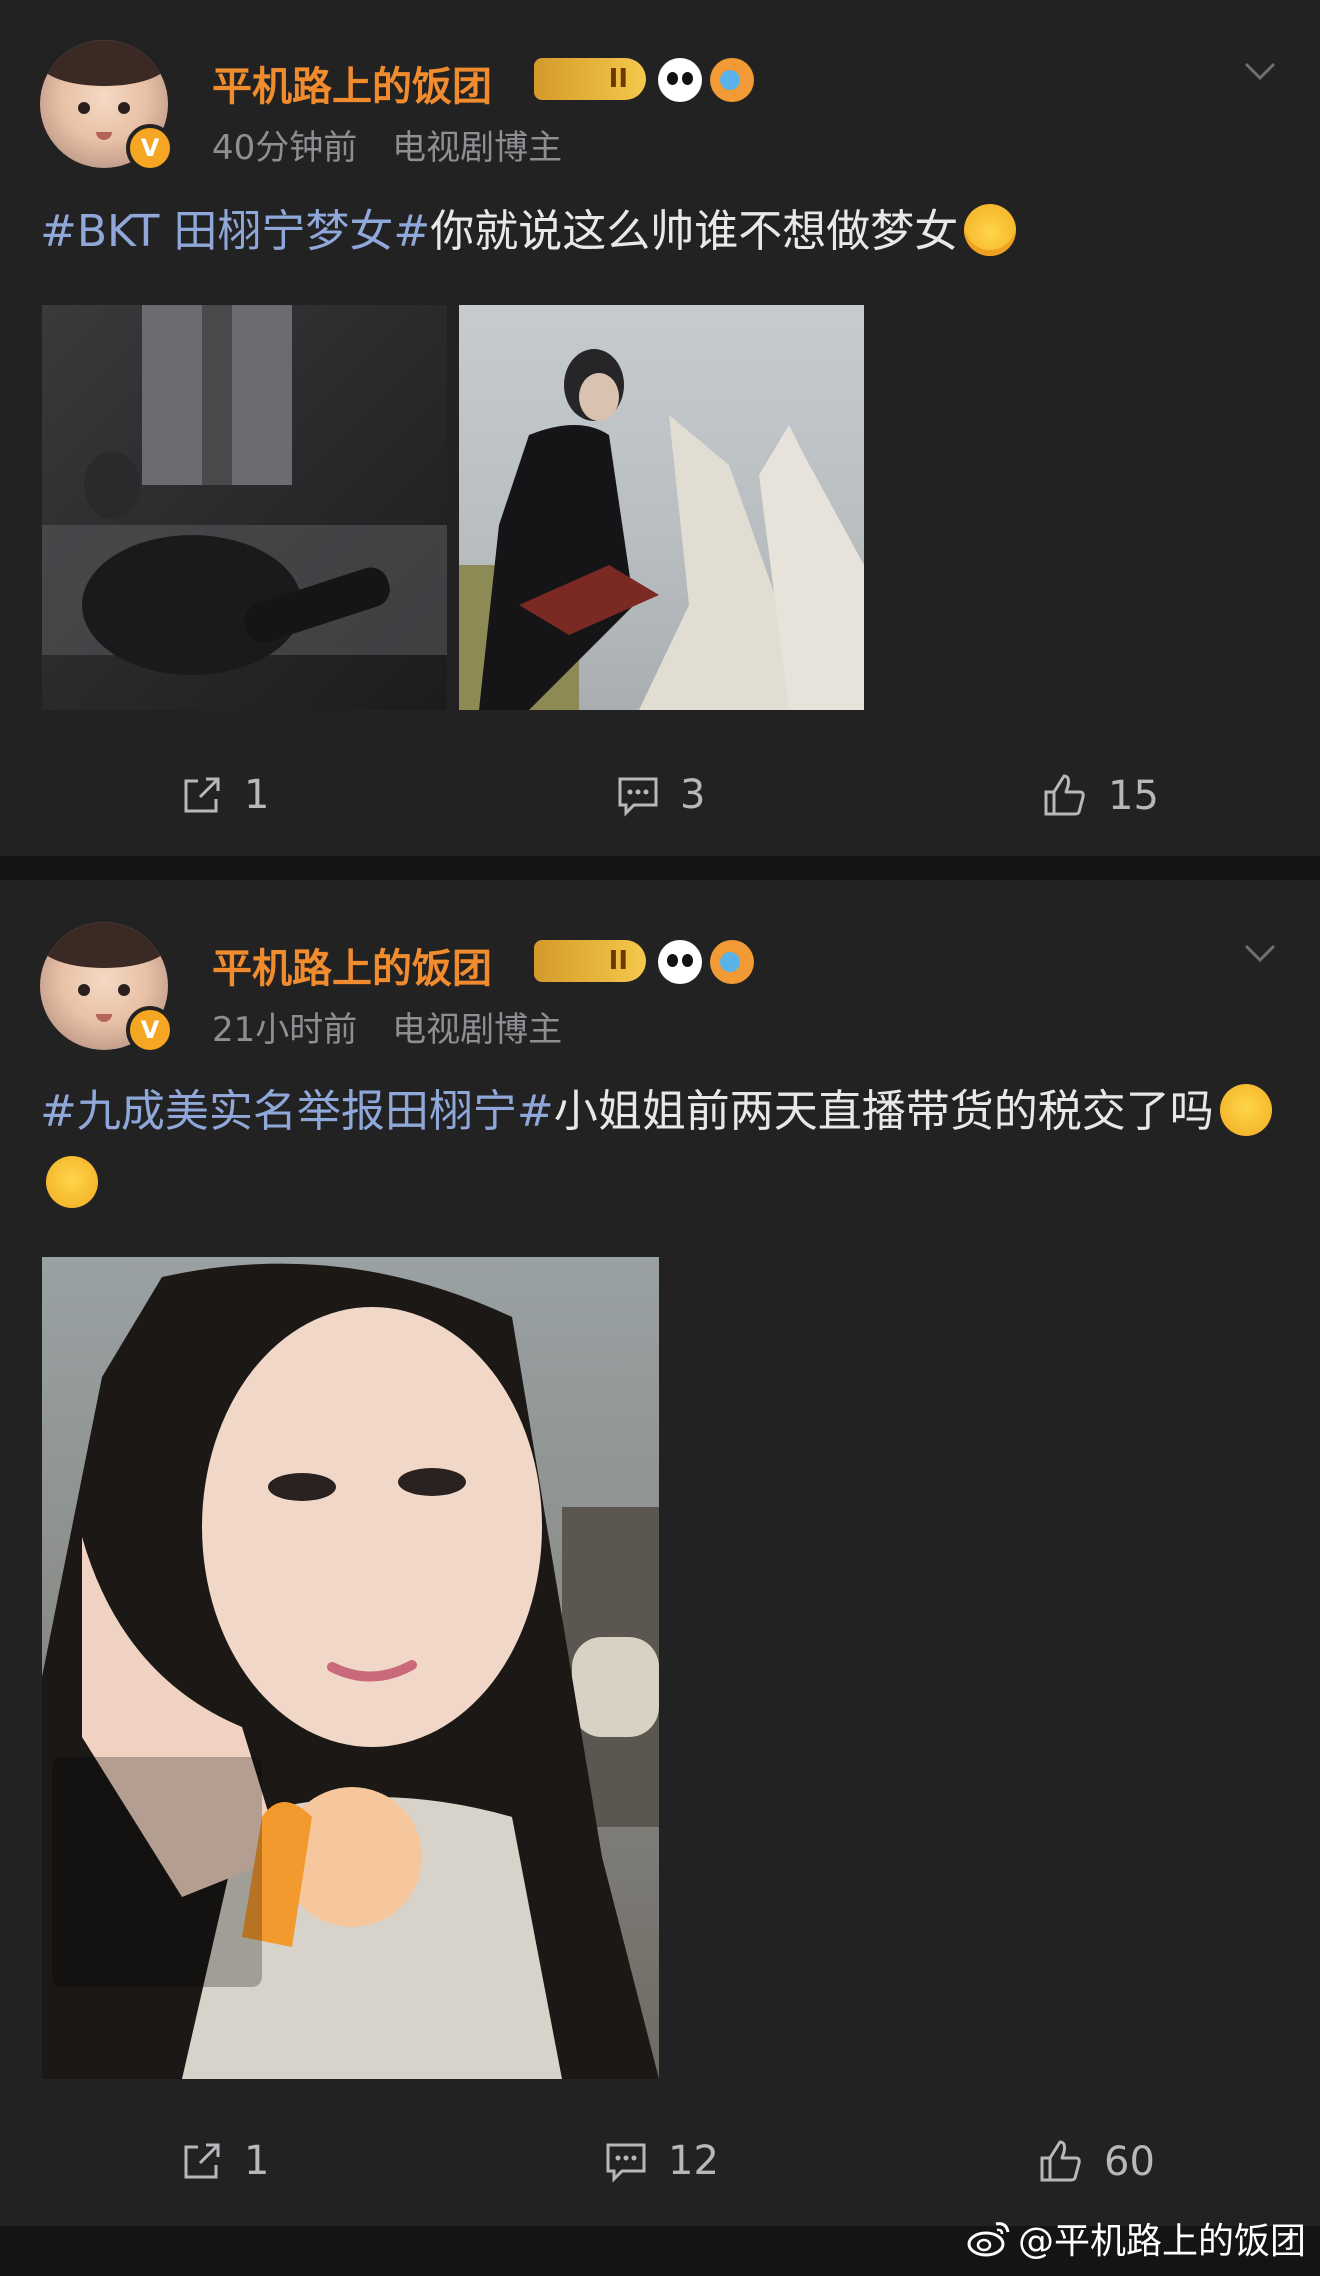 Image resolution: width=1320 pixels, height=2276 pixels. I want to click on rider-horse-illustration, so click(661, 529).